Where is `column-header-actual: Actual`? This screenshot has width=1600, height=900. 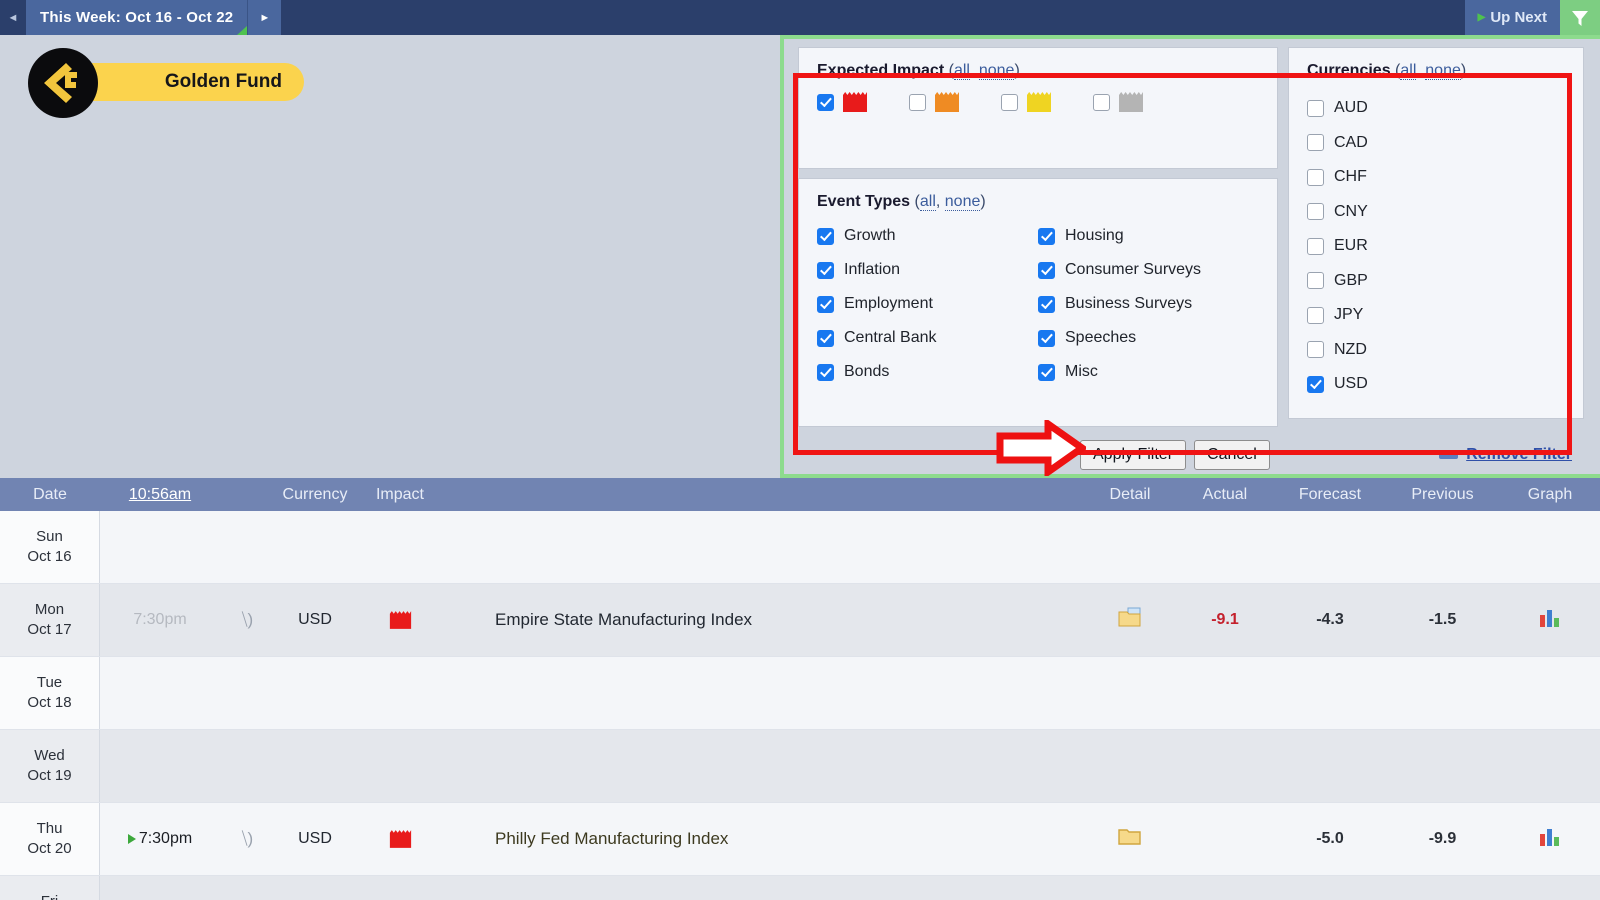 column-header-actual: Actual is located at coordinates (1225, 495).